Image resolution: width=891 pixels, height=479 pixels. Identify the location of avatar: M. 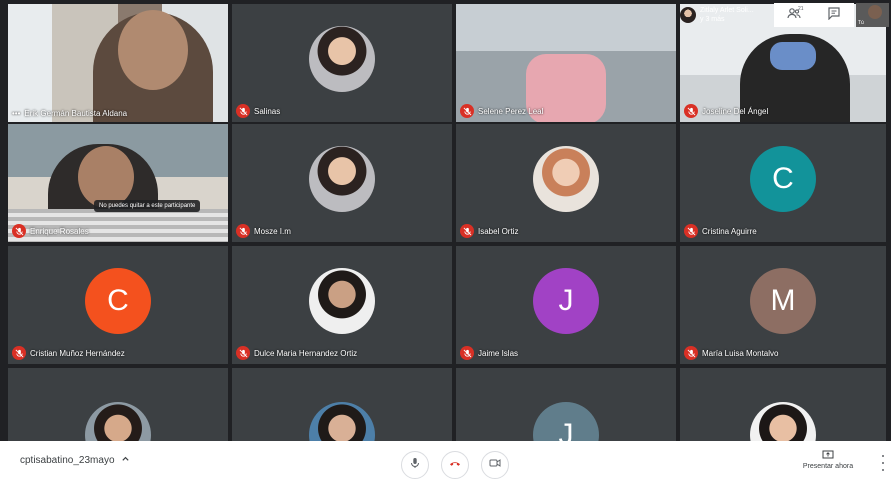
(783, 301).